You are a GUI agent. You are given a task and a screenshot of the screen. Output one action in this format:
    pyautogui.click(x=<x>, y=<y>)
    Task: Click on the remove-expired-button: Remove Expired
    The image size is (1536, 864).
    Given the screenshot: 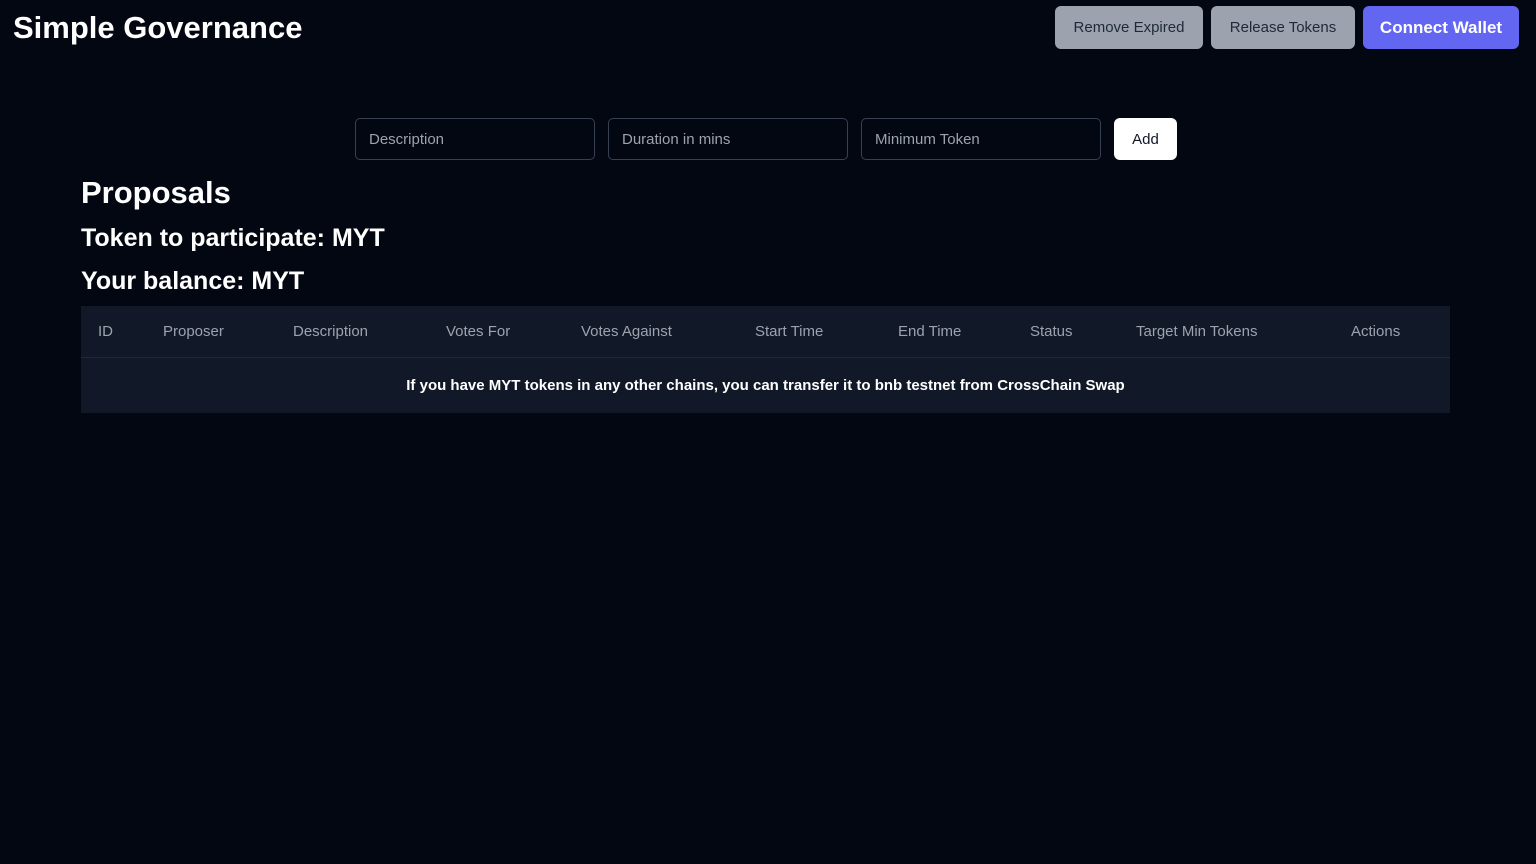 What is the action you would take?
    pyautogui.click(x=1129, y=27)
    